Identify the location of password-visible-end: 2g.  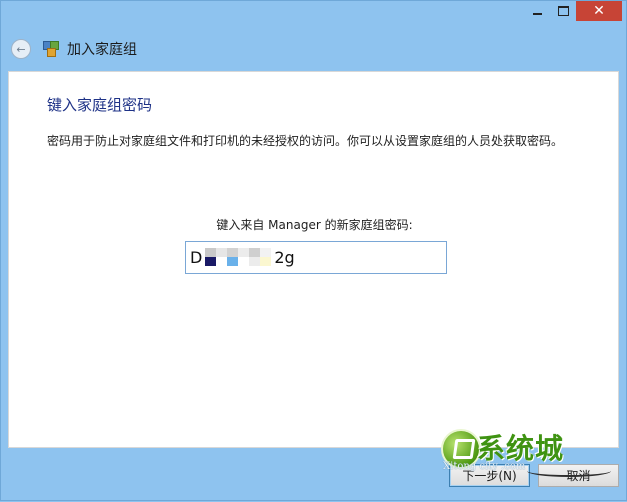
(284, 257).